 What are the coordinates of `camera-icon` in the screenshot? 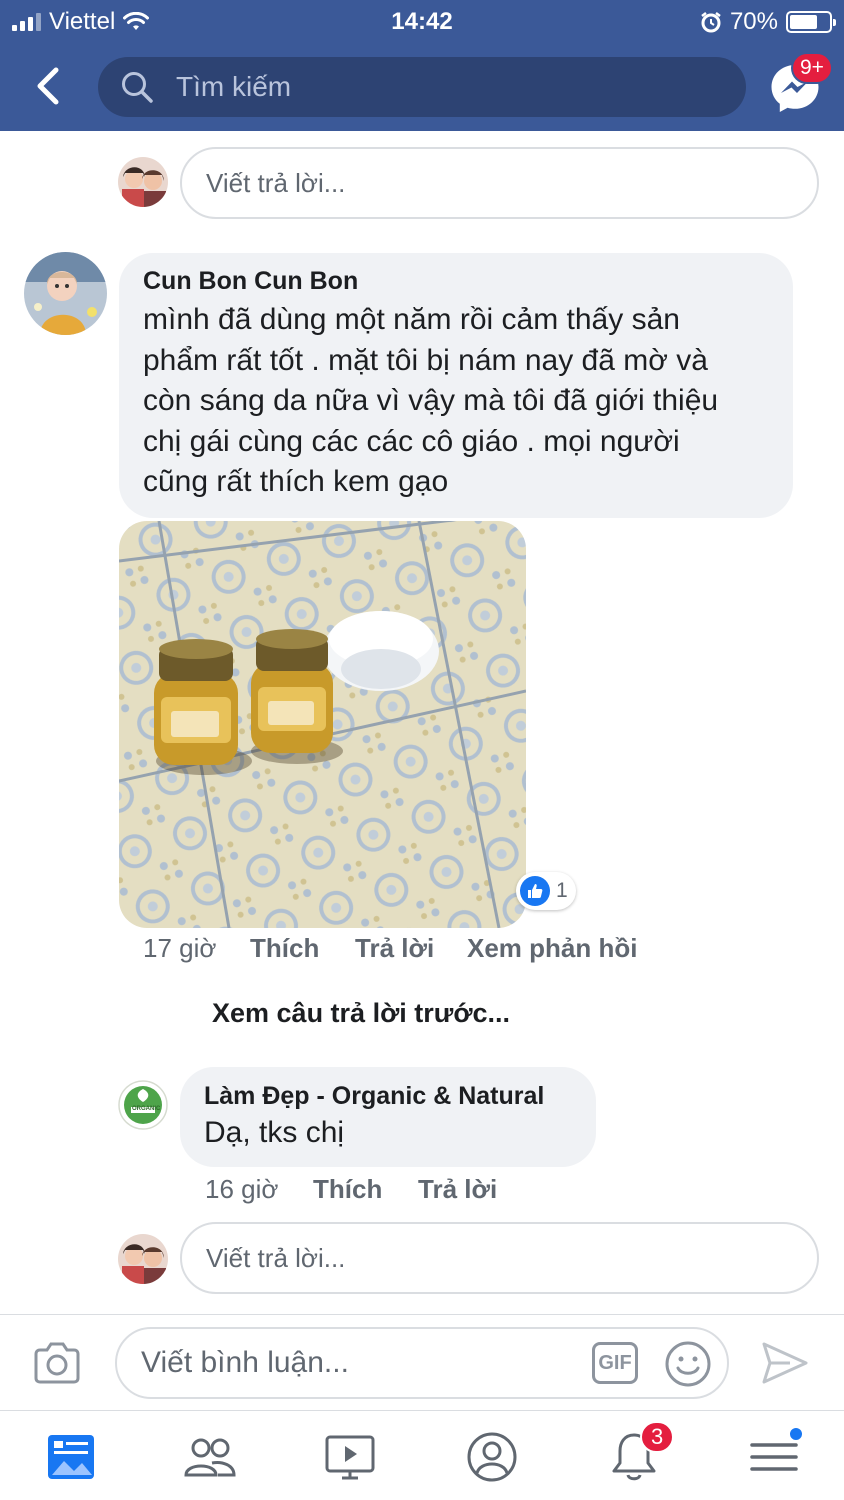 It's located at (57, 1363).